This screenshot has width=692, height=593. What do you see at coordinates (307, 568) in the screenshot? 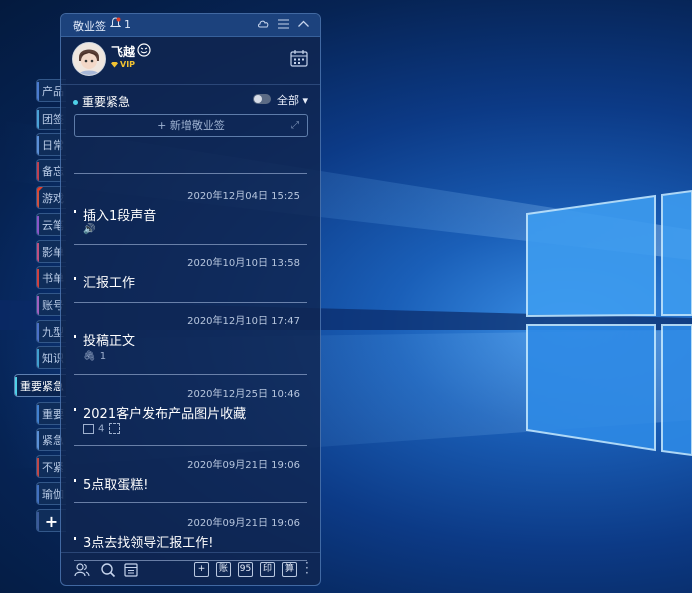
I see `more-icon: · · ·` at bounding box center [307, 568].